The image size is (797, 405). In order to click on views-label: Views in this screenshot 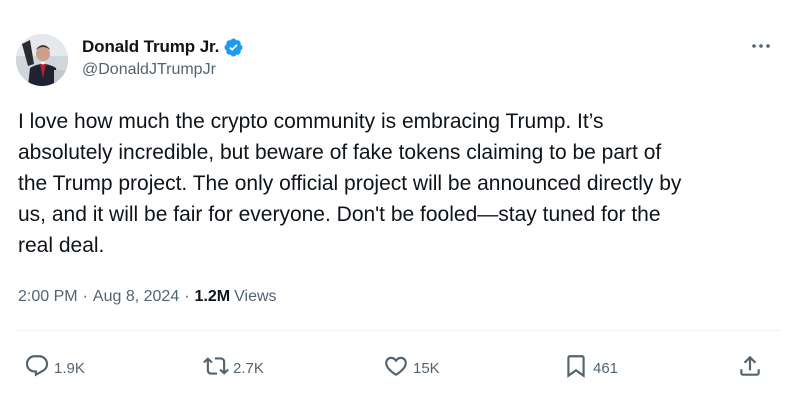, I will do `click(255, 296)`.